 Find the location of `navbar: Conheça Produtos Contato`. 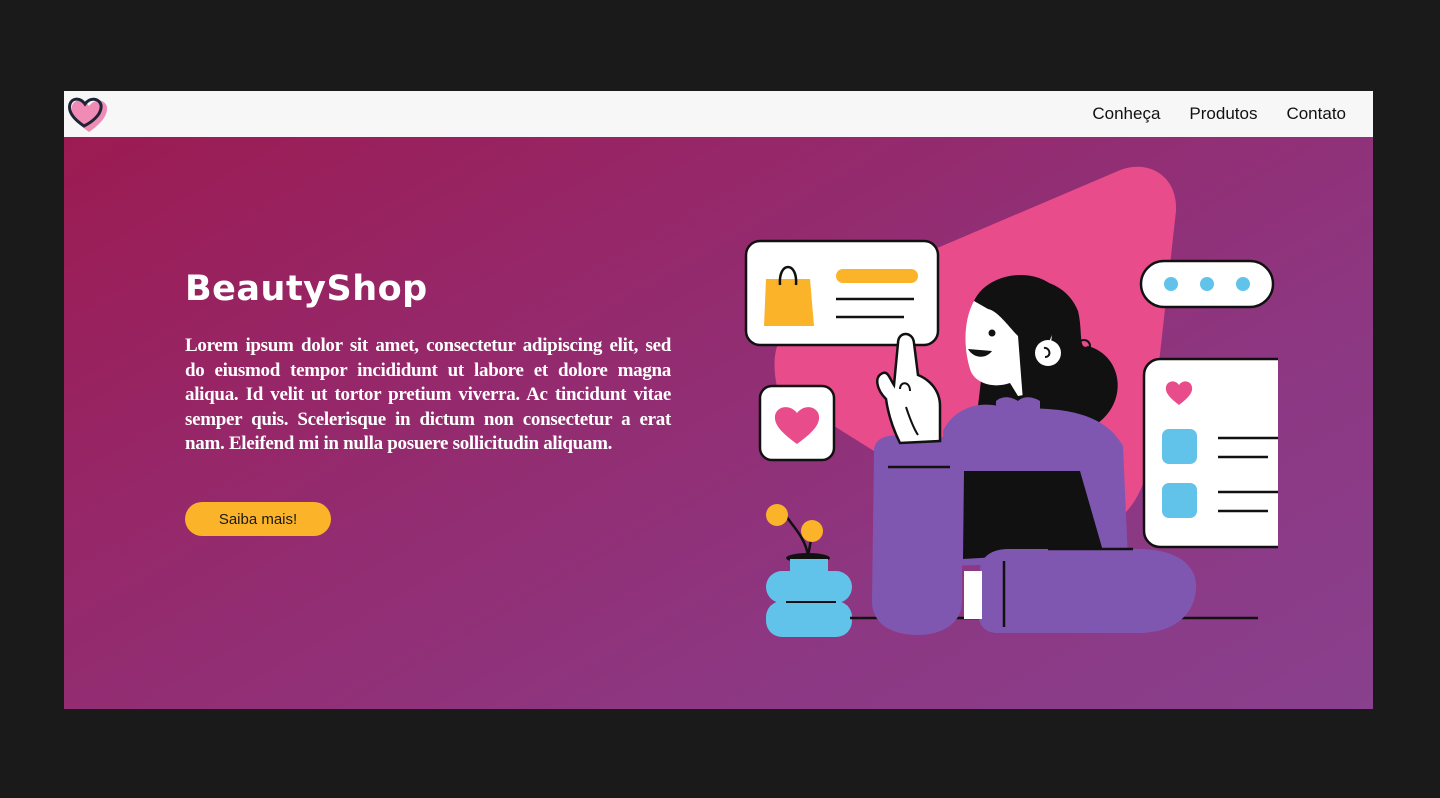

navbar: Conheça Produtos Contato is located at coordinates (718, 114).